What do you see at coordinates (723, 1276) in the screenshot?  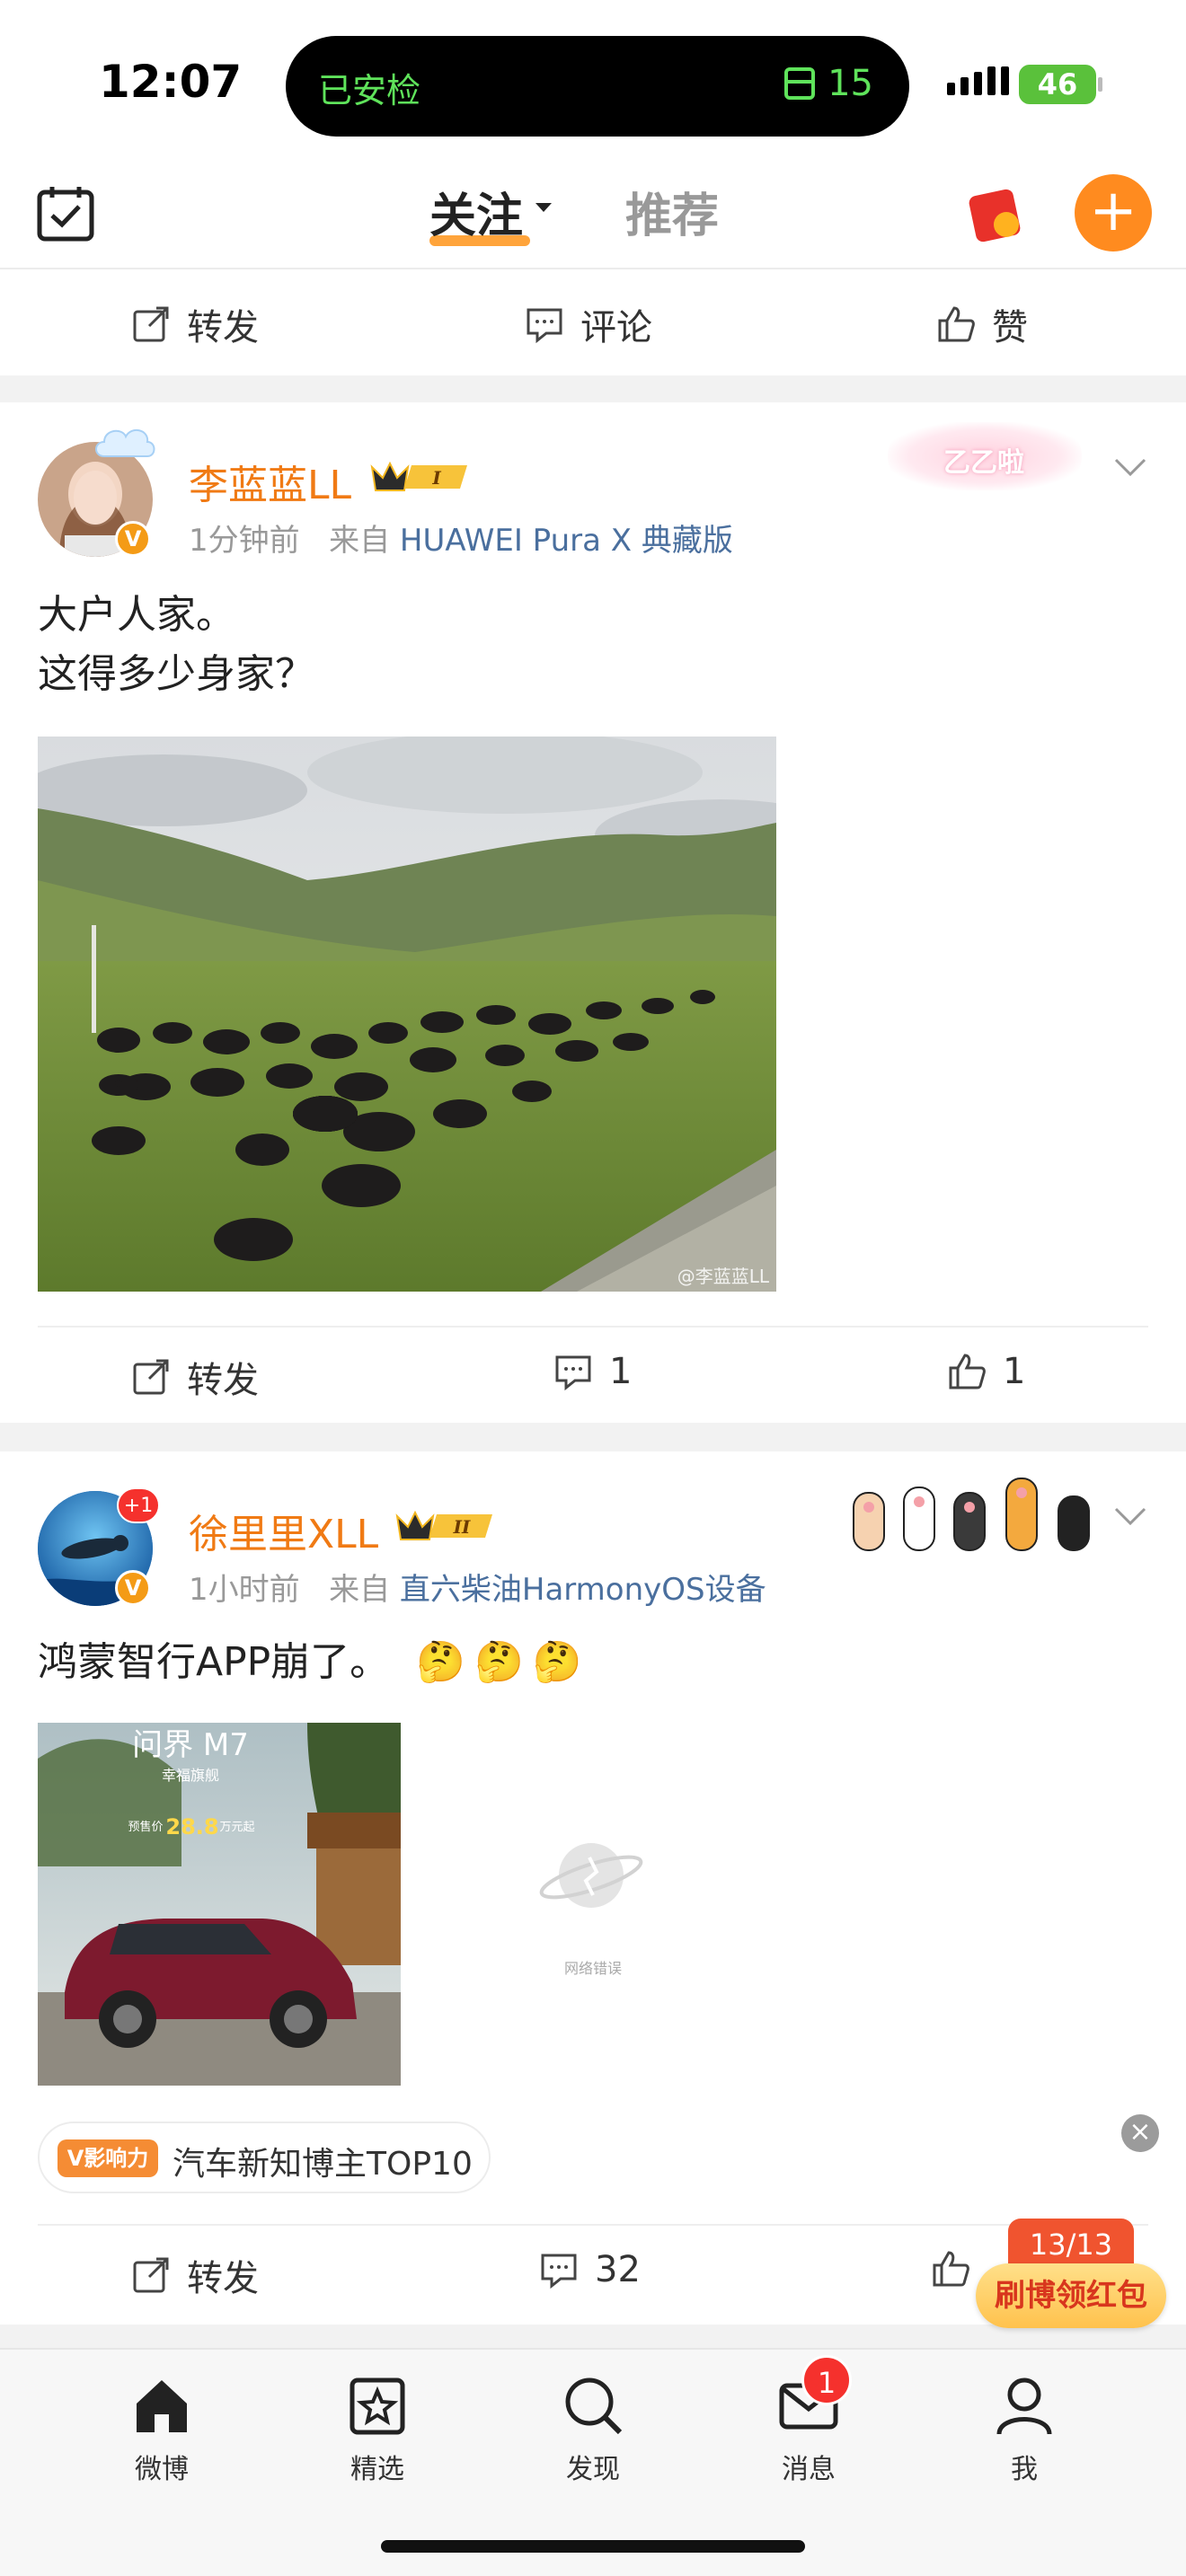 I see `image-watermark: @李蓝蓝LL` at bounding box center [723, 1276].